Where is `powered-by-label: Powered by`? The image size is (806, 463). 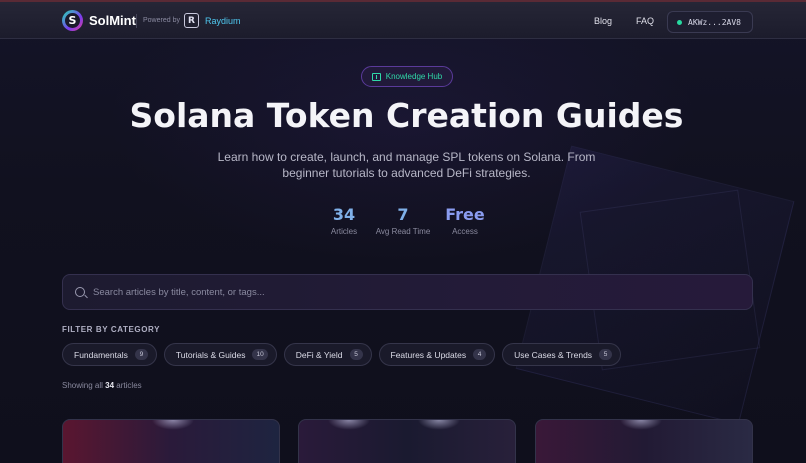
powered-by-label: Powered by is located at coordinates (161, 20).